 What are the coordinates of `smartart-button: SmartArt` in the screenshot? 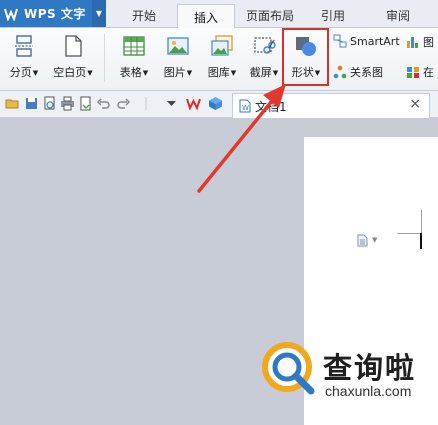 It's located at (366, 41).